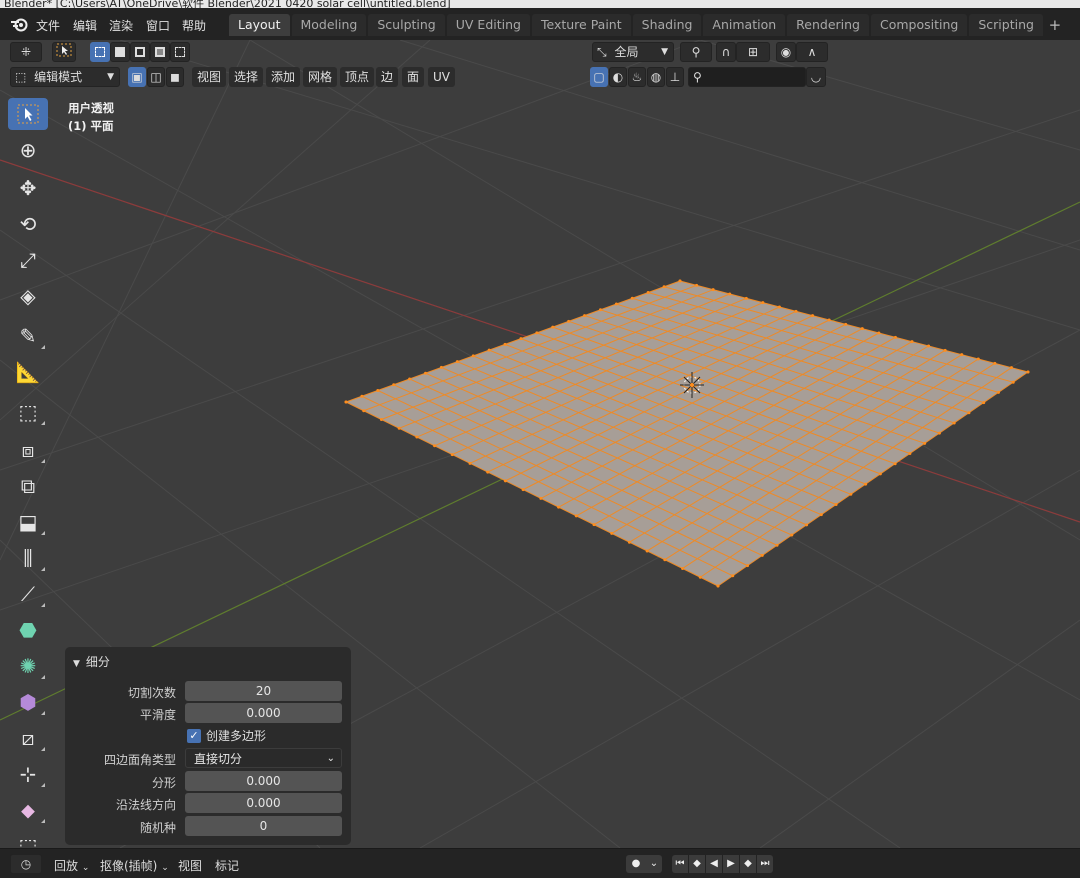 This screenshot has height=878, width=1080. I want to click on menu-render: 渲染, so click(121, 25).